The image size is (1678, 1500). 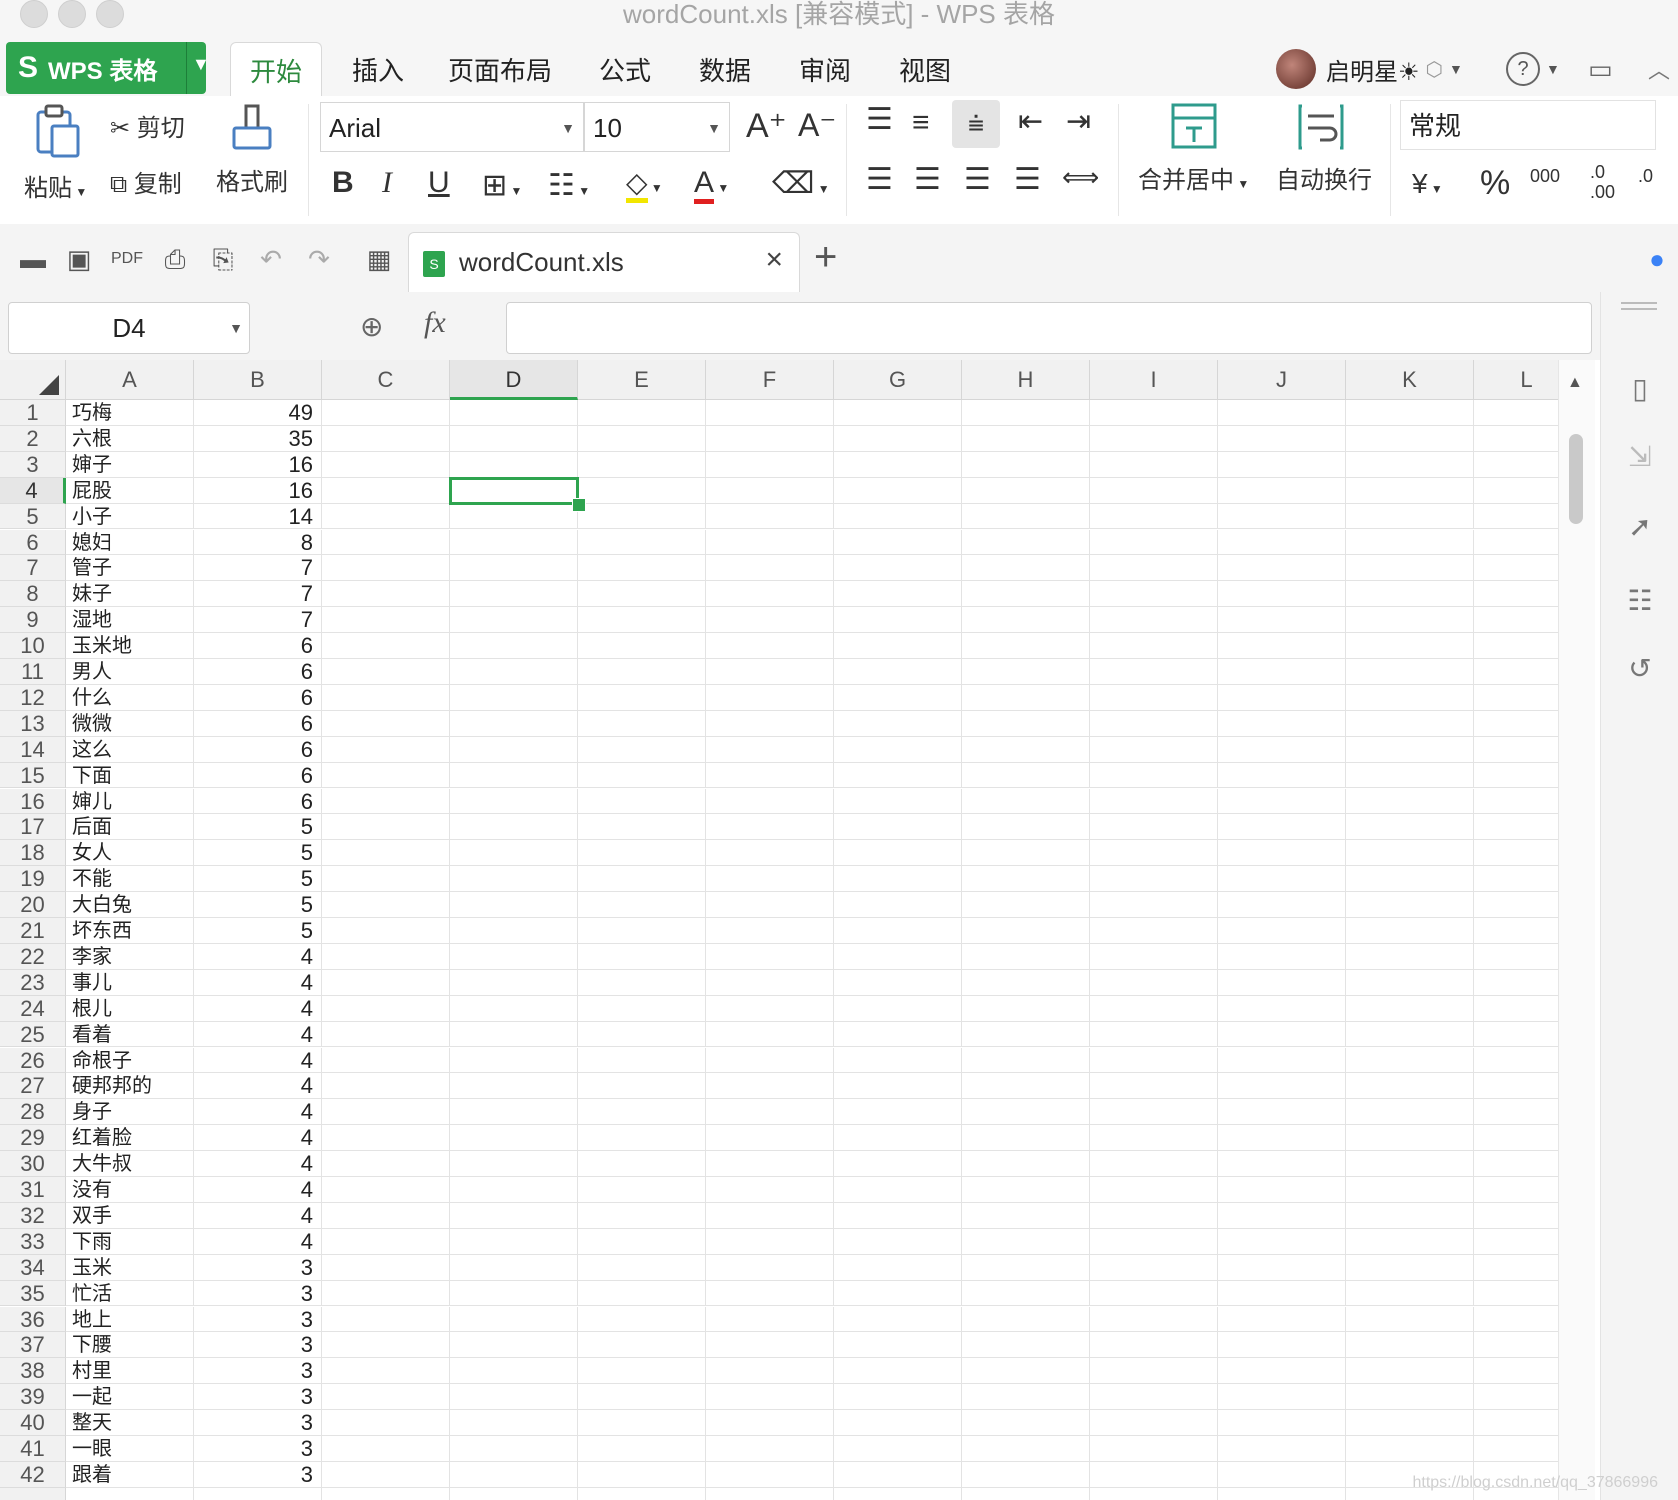 I want to click on close-icon: ×, so click(x=774, y=260).